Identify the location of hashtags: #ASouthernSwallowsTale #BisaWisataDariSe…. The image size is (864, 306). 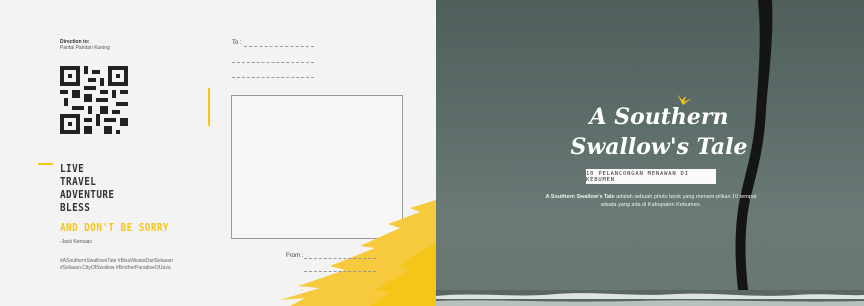
(135, 265).